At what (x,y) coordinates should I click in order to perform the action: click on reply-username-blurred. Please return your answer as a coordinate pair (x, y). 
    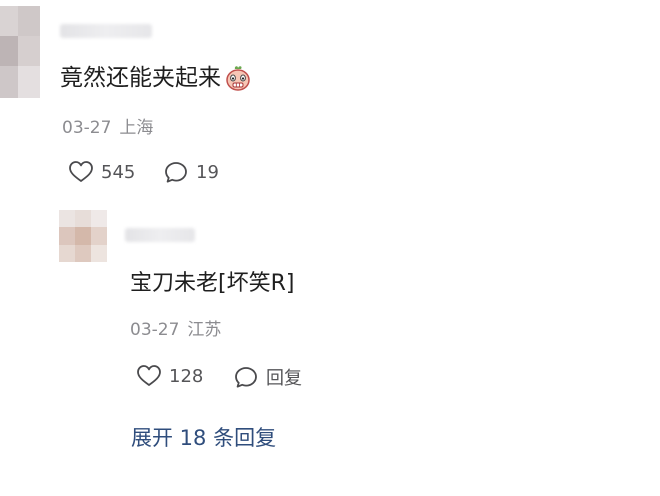
    Looking at the image, I should click on (160, 235).